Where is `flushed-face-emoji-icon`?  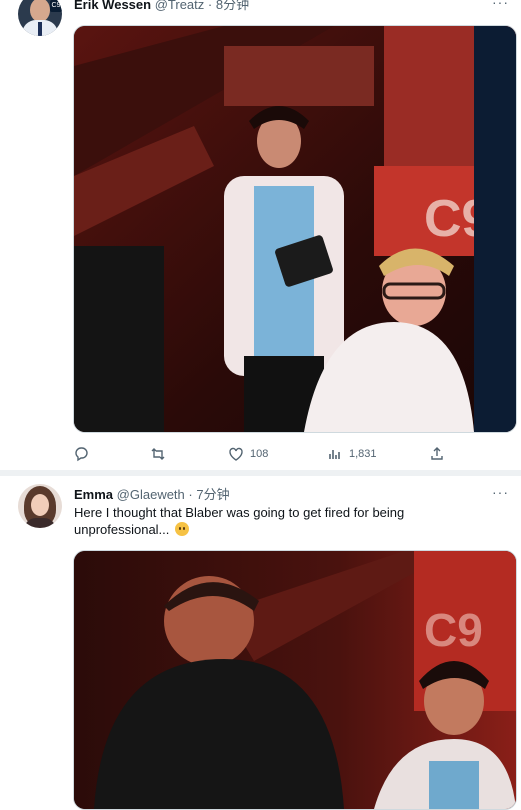
flushed-face-emoji-icon is located at coordinates (182, 529).